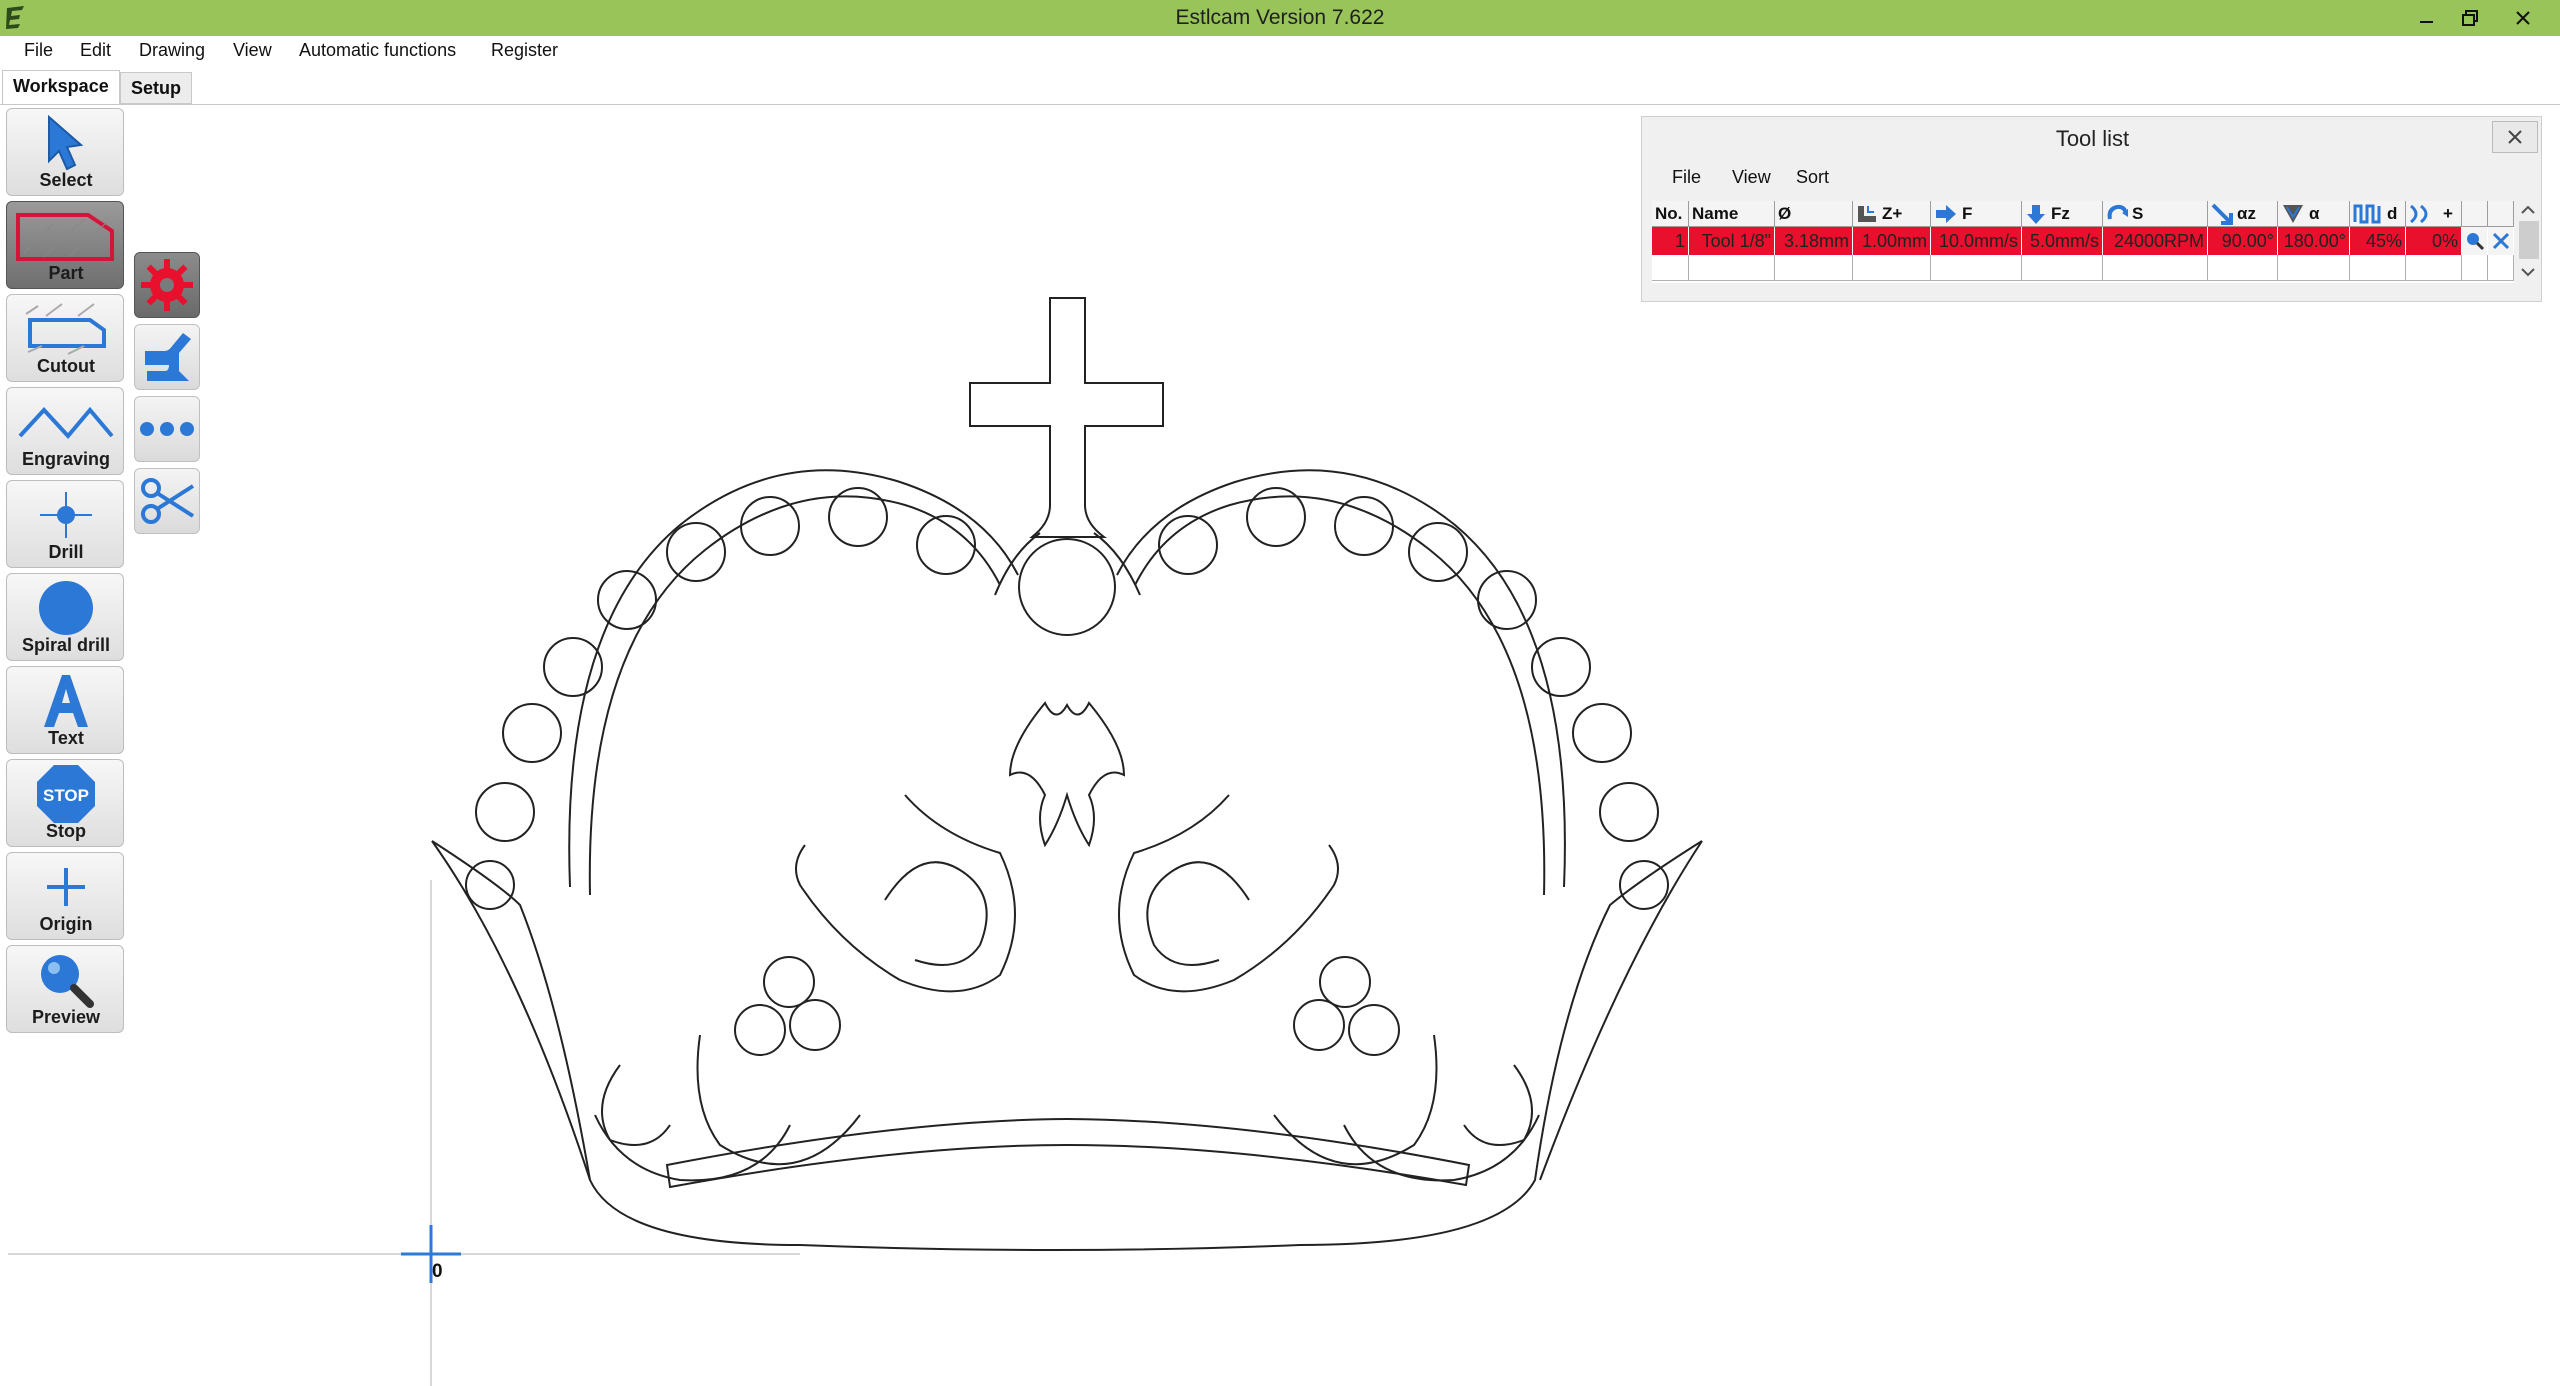 The image size is (2560, 1386). Describe the element at coordinates (2528, 272) in the screenshot. I see `scroll-down-icon` at that location.